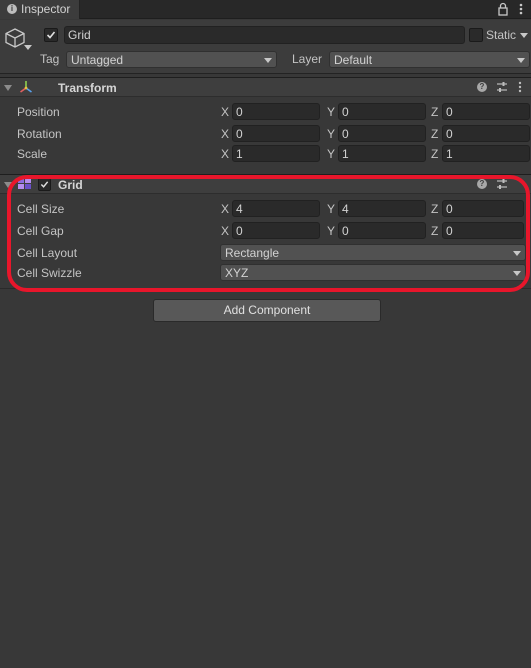 Image resolution: width=531 pixels, height=668 pixels. I want to click on cell-size-y-field: 4, so click(382, 208).